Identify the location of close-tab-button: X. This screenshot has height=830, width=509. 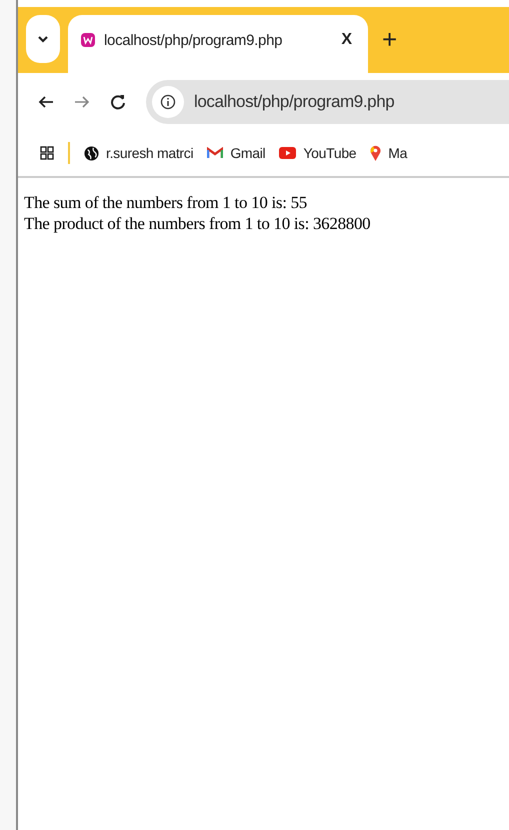
(346, 40).